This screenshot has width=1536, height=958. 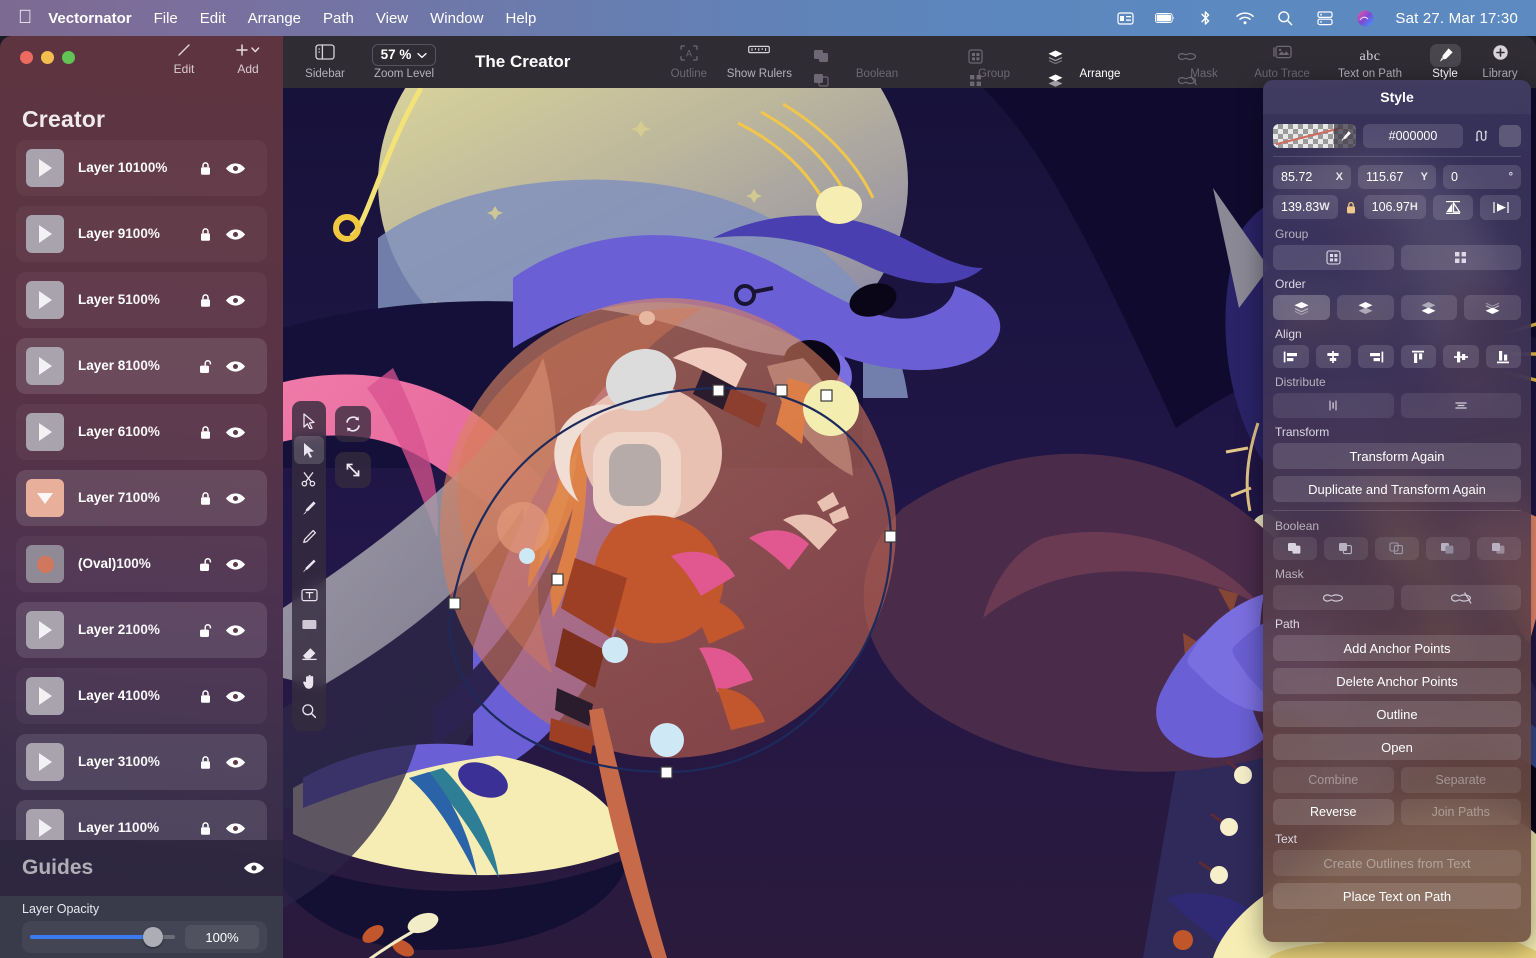 I want to click on unmask-button, so click(x=1460, y=597).